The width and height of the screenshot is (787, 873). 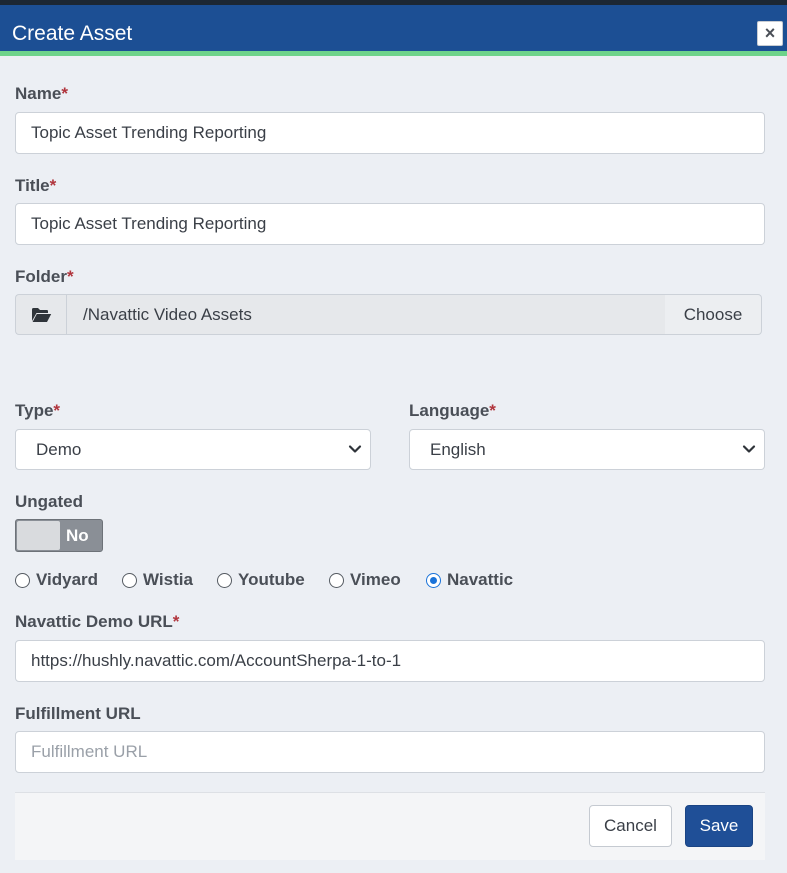 I want to click on language-select: English, so click(x=587, y=449).